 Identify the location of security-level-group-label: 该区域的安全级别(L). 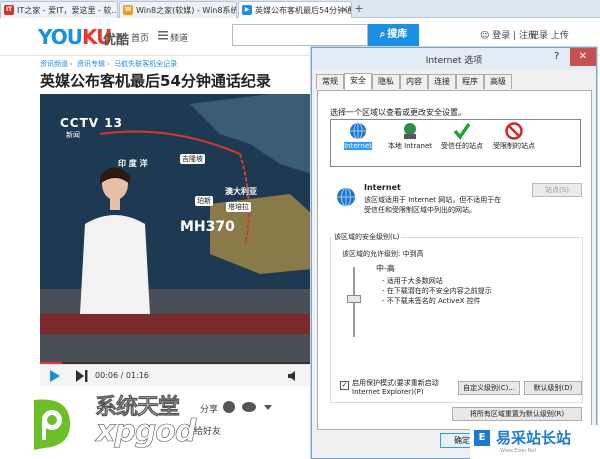
(367, 237).